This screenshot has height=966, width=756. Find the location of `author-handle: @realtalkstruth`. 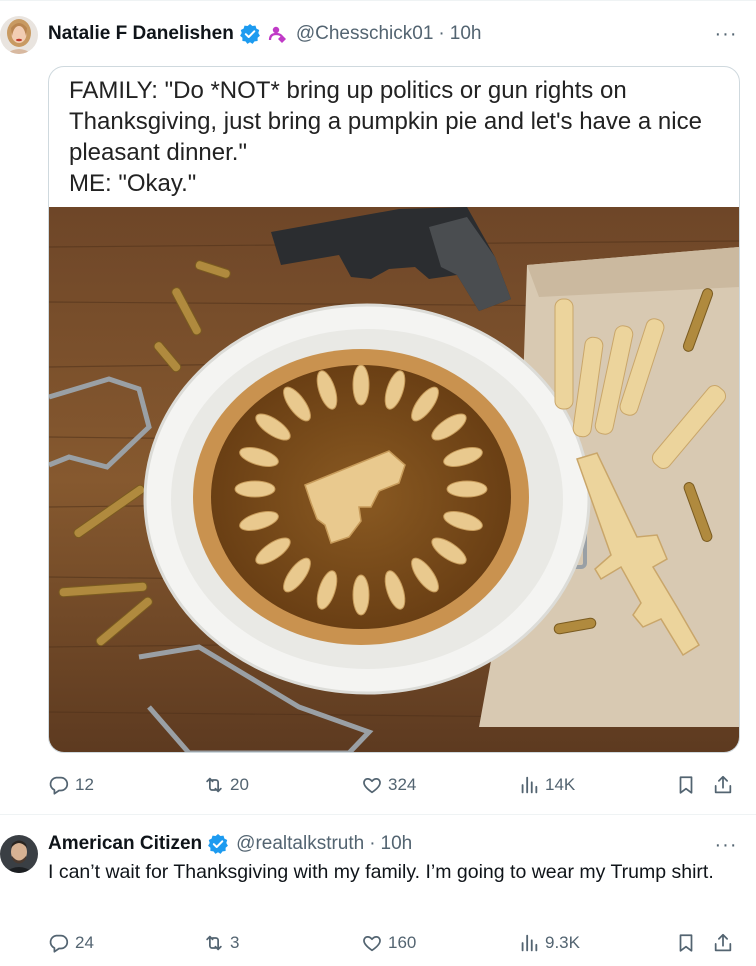

author-handle: @realtalkstruth is located at coordinates (300, 844).